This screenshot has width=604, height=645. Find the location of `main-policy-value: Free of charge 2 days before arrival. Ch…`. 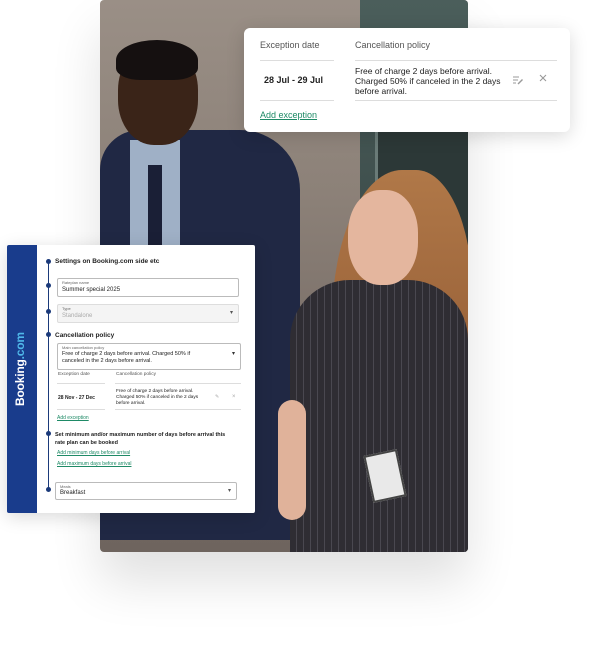

main-policy-value: Free of charge 2 days before arrival. Ch… is located at coordinates (126, 357).